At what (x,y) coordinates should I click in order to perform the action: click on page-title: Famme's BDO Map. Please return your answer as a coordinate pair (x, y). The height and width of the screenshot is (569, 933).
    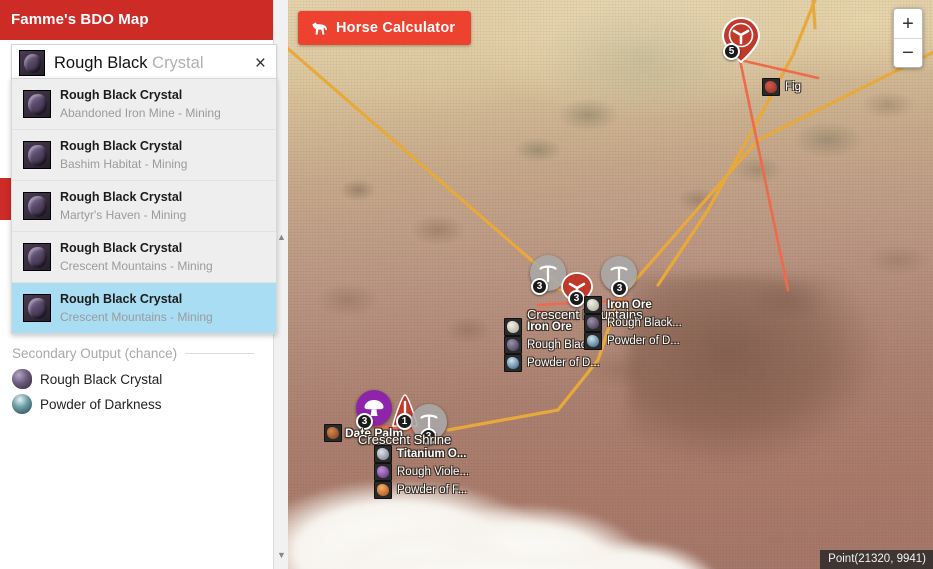
    Looking at the image, I should click on (80, 19).